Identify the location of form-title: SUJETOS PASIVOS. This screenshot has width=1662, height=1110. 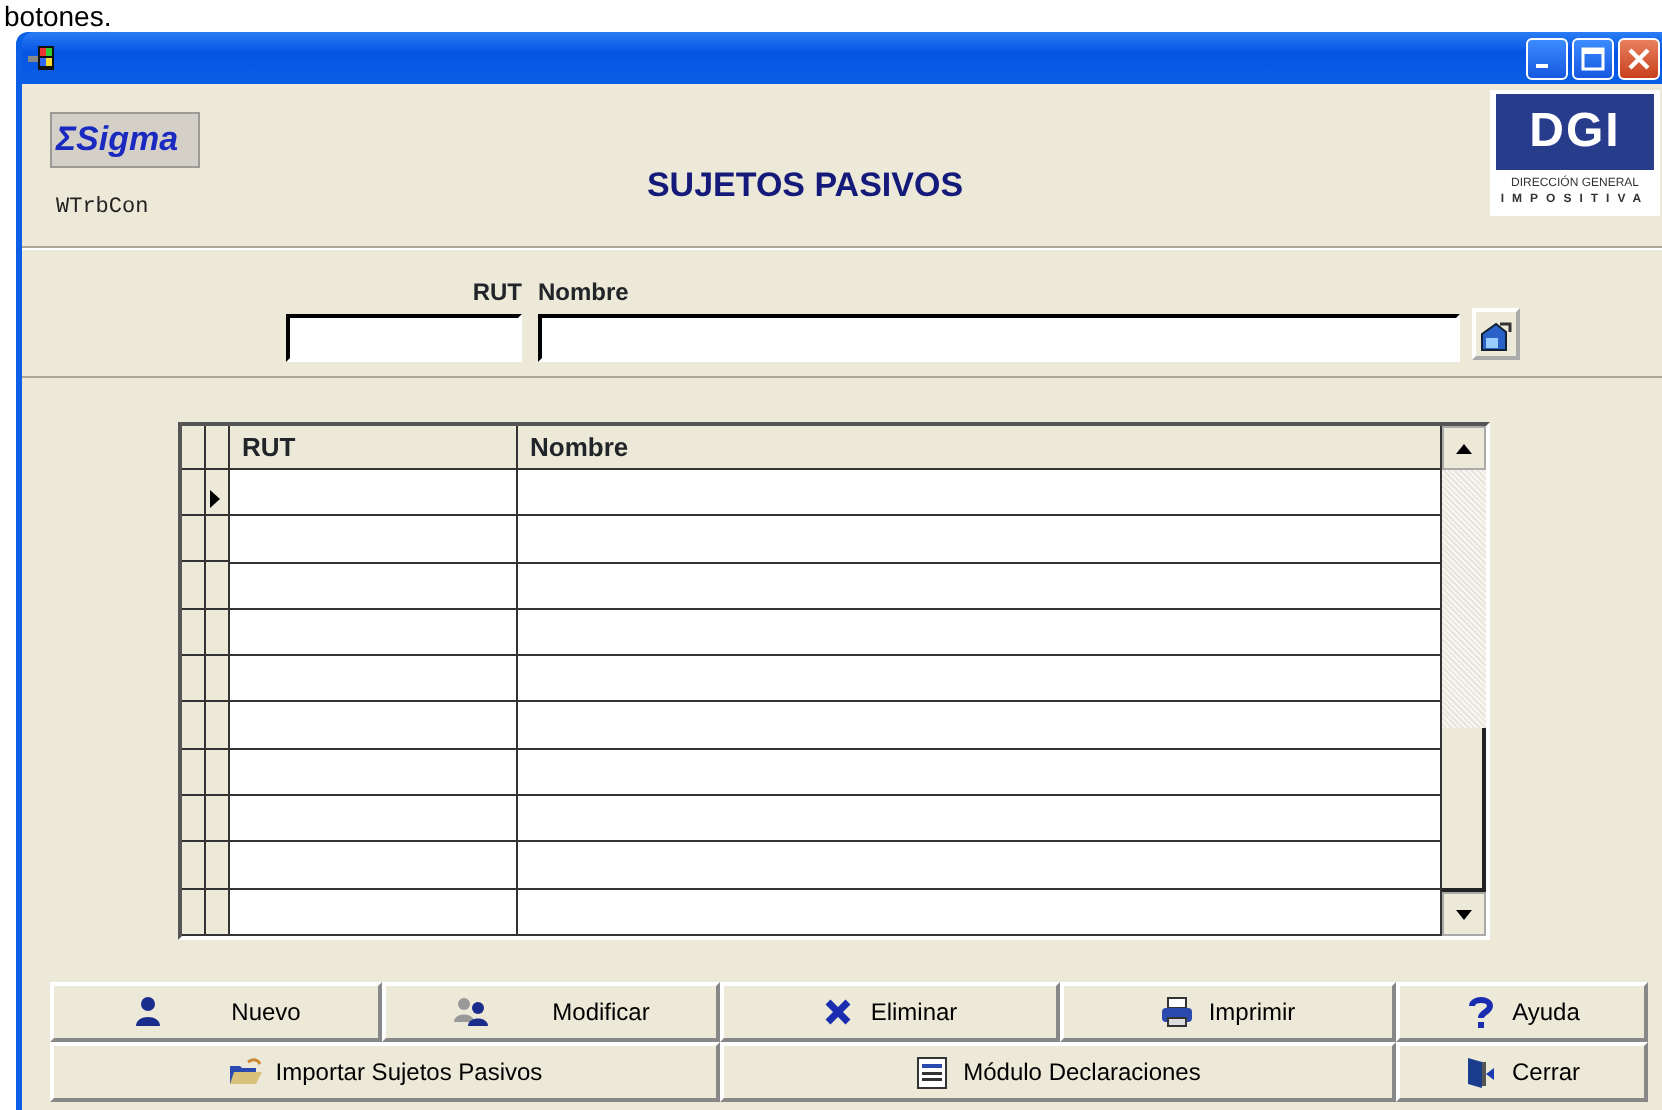
(805, 186).